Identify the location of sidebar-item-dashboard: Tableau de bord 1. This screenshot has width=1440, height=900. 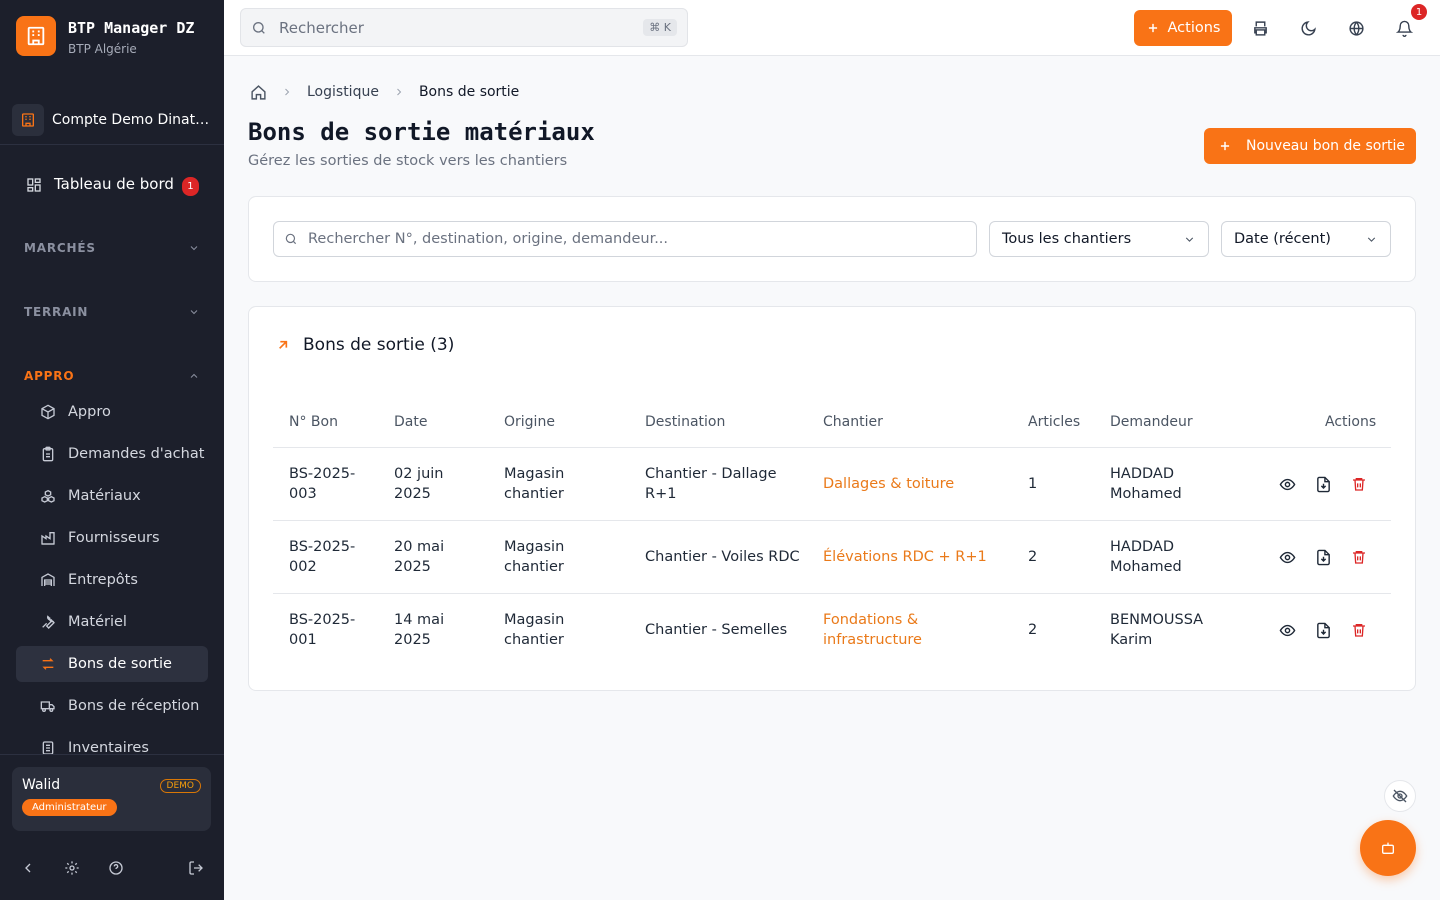
(112, 185).